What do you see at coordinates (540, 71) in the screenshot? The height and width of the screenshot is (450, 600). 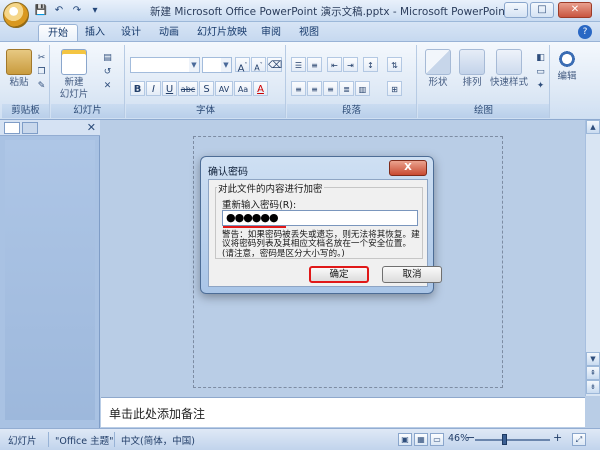 I see `shape-outline-icon: ▭` at bounding box center [540, 71].